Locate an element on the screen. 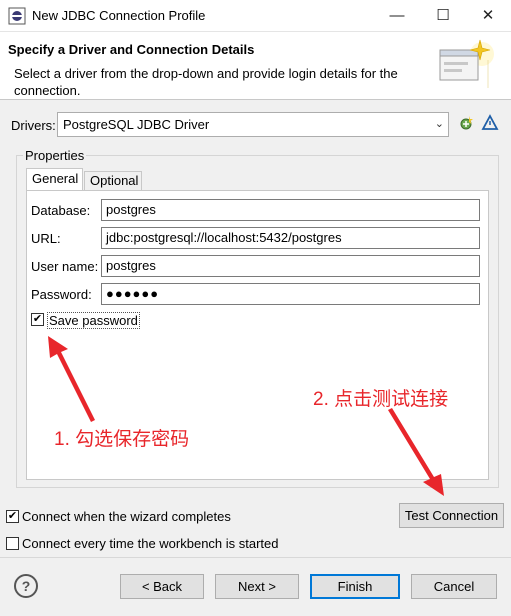  finish-button: Finish is located at coordinates (355, 586).